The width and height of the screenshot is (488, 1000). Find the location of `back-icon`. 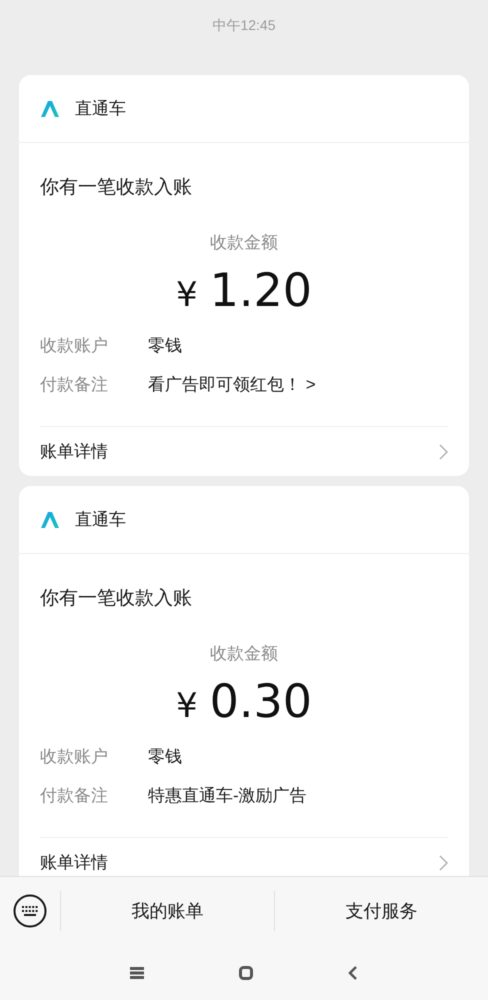

back-icon is located at coordinates (353, 973).